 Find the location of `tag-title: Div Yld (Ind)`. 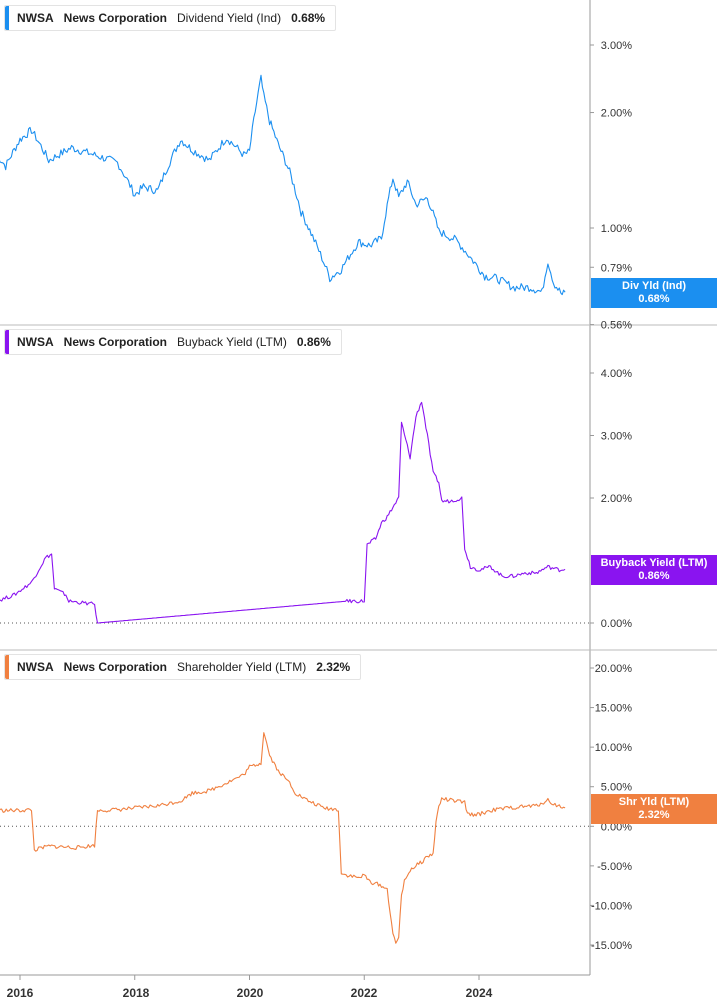

tag-title: Div Yld (Ind) is located at coordinates (654, 286).